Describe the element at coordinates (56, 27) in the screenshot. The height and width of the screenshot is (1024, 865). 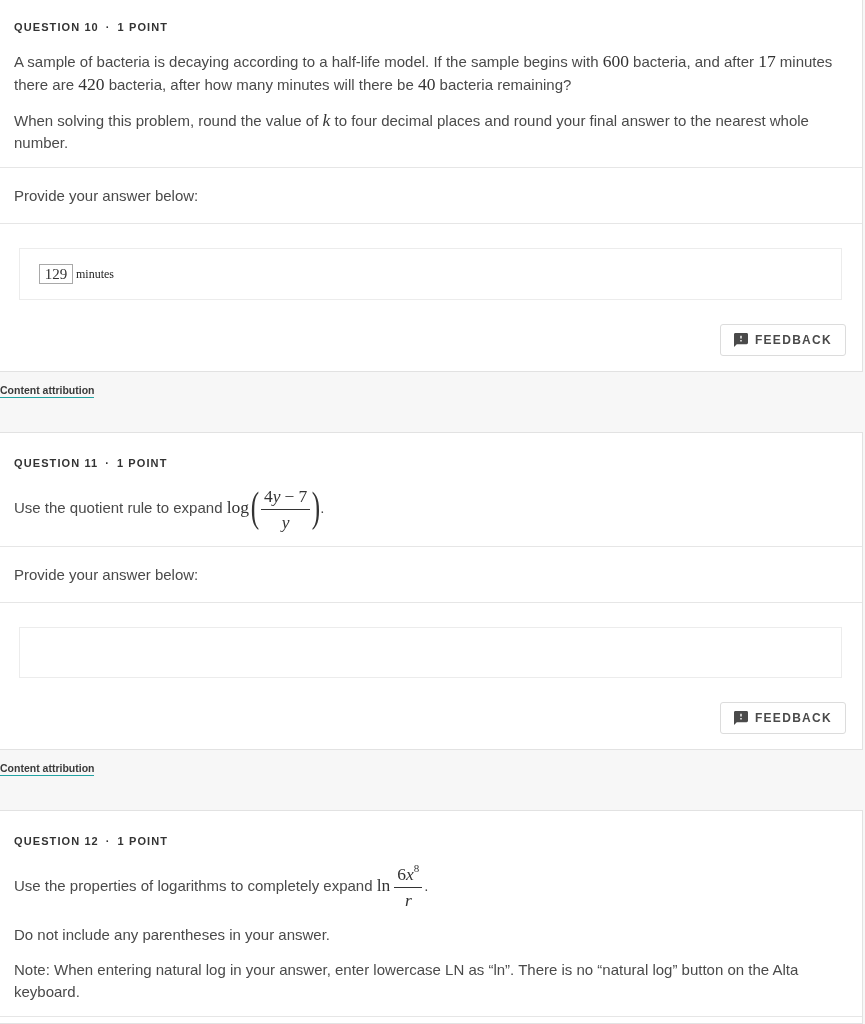
I see `question-number: QUESTION 10` at that location.